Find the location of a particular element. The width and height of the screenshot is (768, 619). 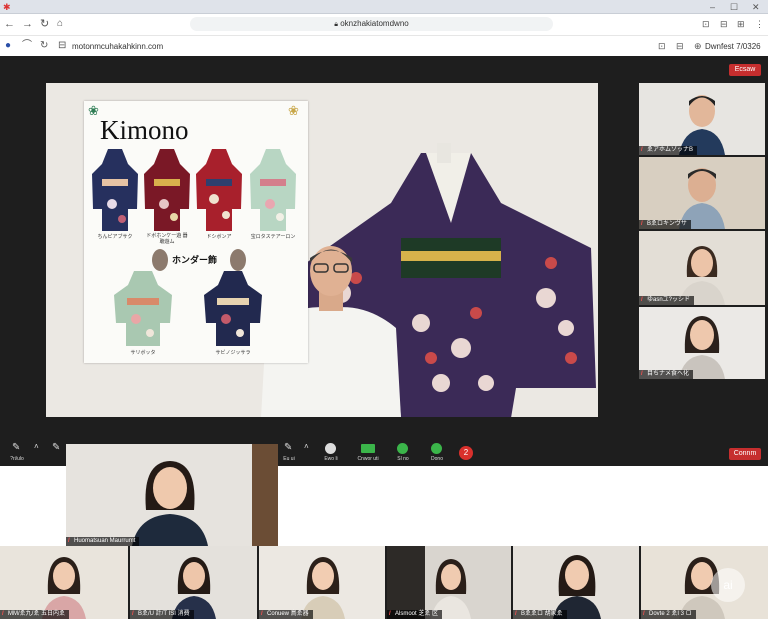

participant-tile-bottom-2: Bゑ/U 計/T ISI 消費 is located at coordinates (193, 582).